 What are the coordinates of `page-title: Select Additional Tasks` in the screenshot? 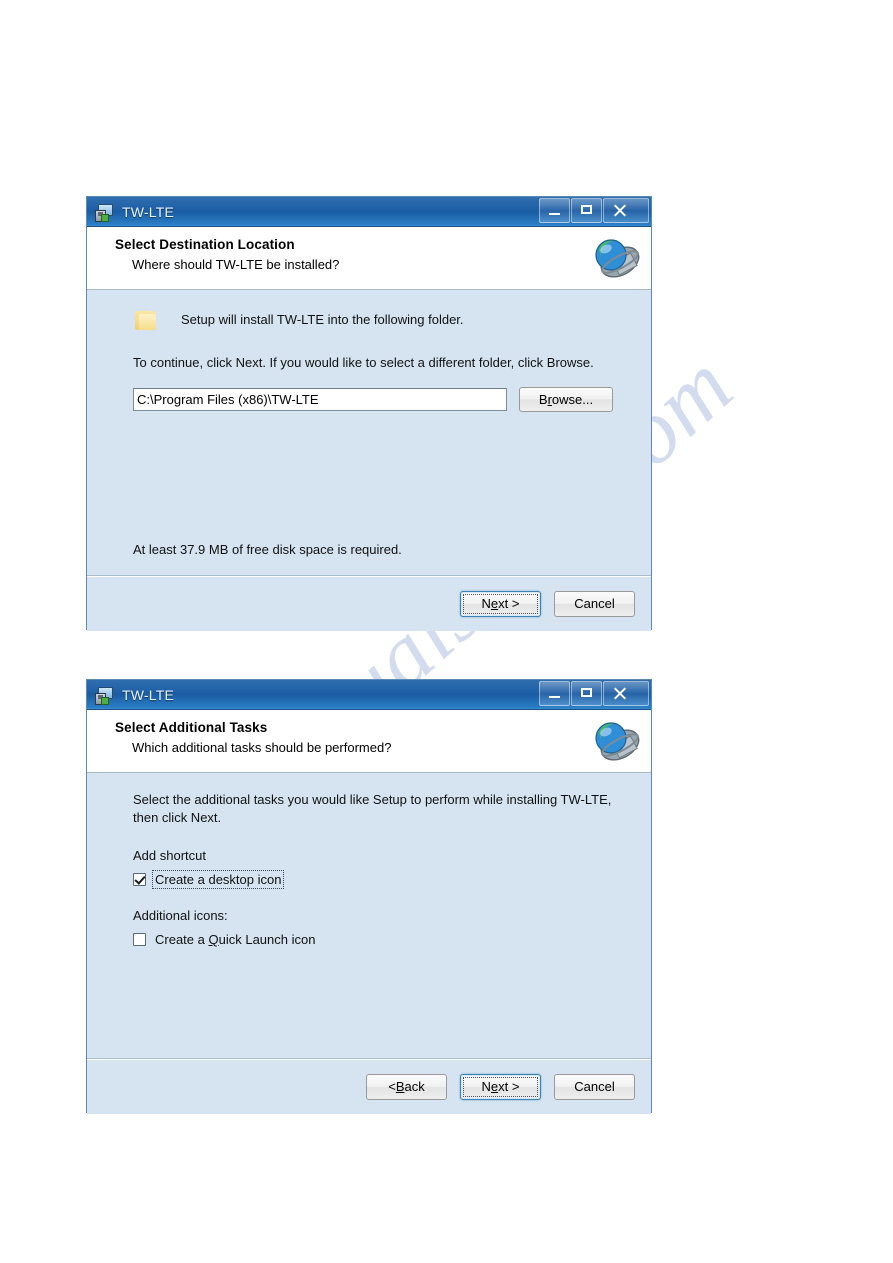 It's located at (191, 727).